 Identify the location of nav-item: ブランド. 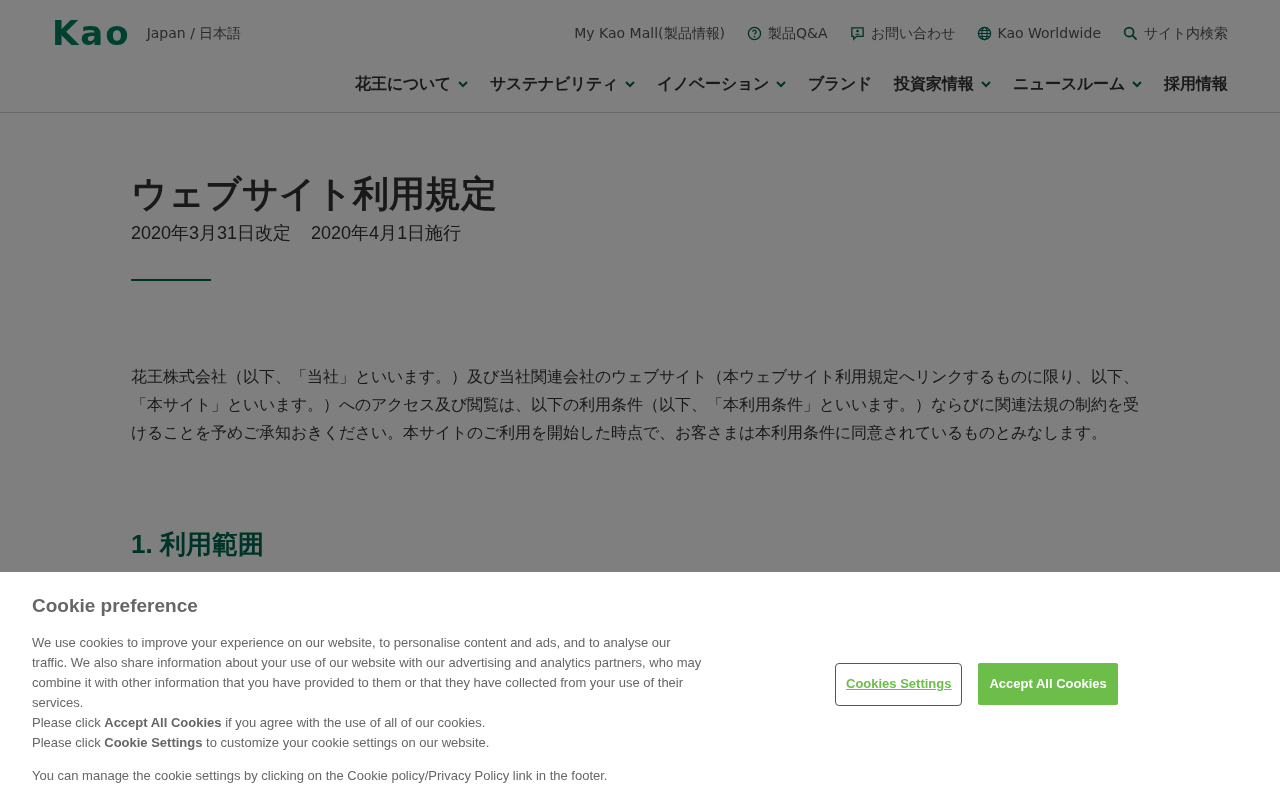
(840, 84).